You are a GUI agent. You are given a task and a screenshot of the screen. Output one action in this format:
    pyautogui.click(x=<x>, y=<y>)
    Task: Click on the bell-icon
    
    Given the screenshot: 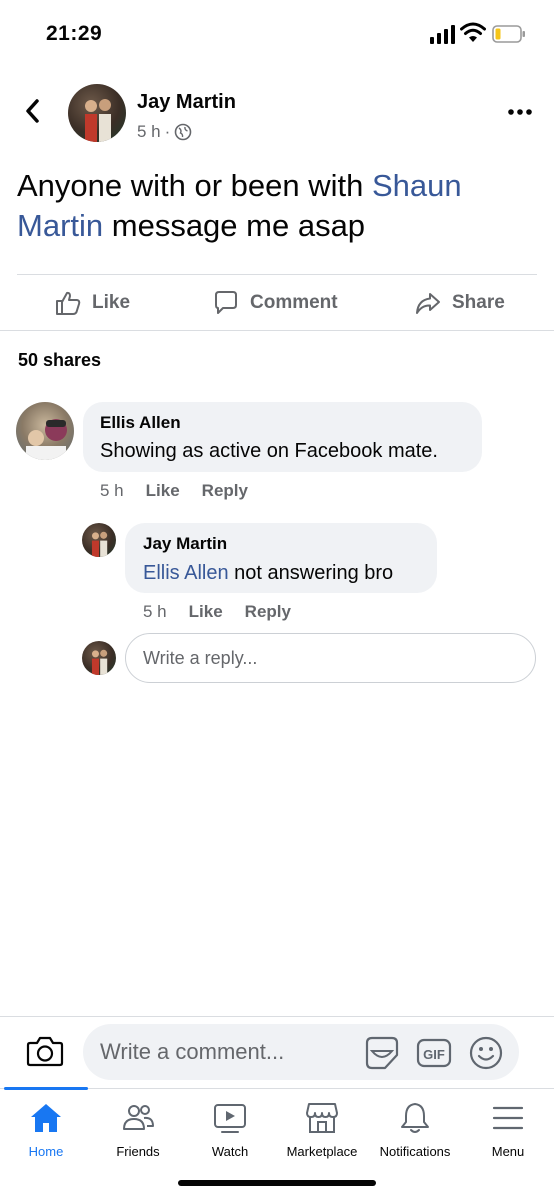 What is the action you would take?
    pyautogui.click(x=415, y=1118)
    